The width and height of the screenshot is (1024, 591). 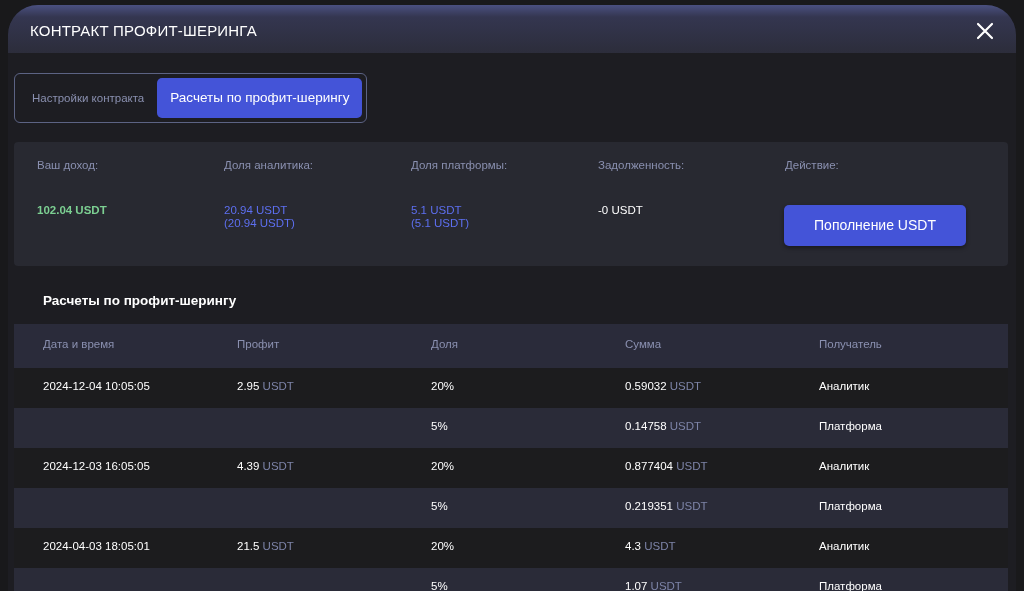 What do you see at coordinates (260, 216) in the screenshot?
I see `summary-value: 20.94 USDT (20.94 USDT)` at bounding box center [260, 216].